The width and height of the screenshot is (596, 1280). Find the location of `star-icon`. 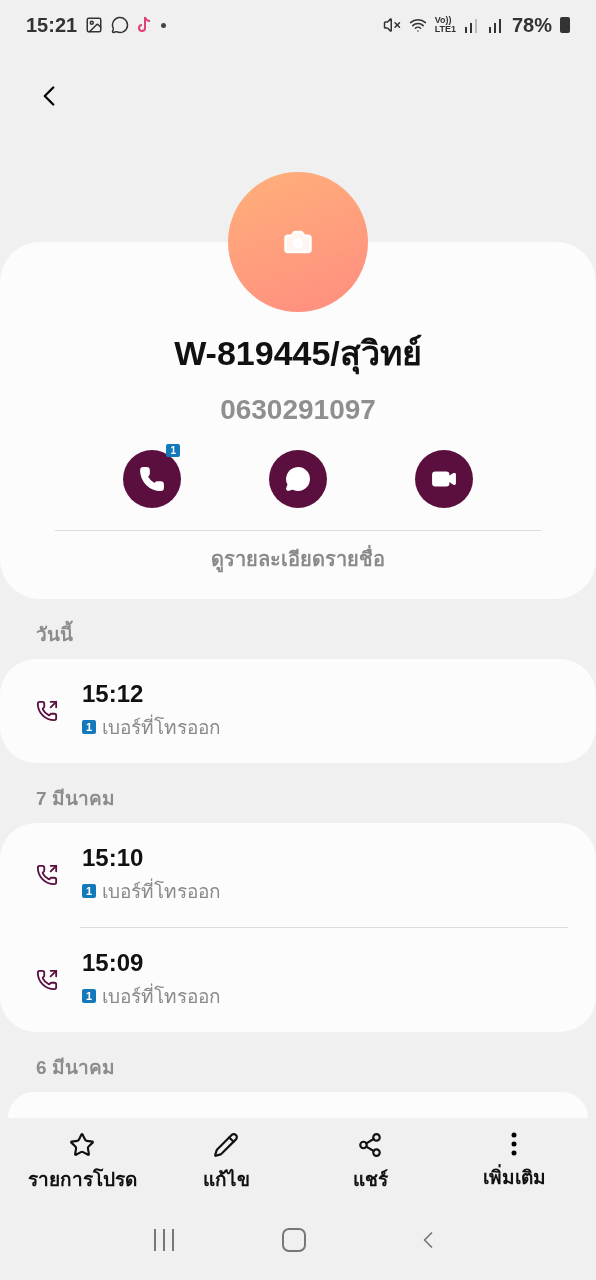

star-icon is located at coordinates (82, 1145).